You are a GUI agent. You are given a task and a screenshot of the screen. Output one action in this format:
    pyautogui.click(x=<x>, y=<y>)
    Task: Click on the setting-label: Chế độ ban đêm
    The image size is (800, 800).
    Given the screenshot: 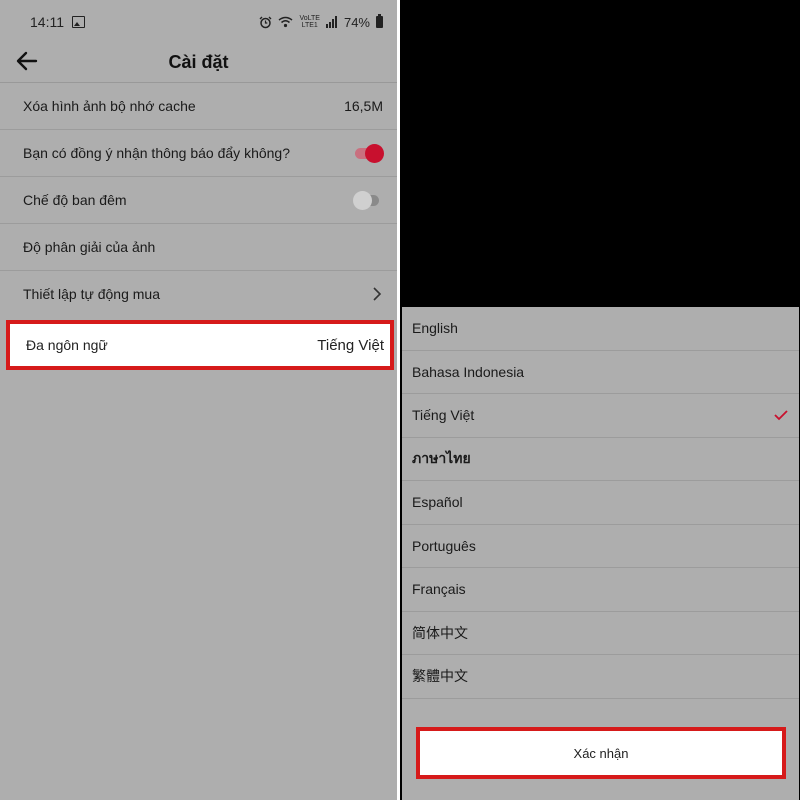 What is the action you would take?
    pyautogui.click(x=75, y=200)
    